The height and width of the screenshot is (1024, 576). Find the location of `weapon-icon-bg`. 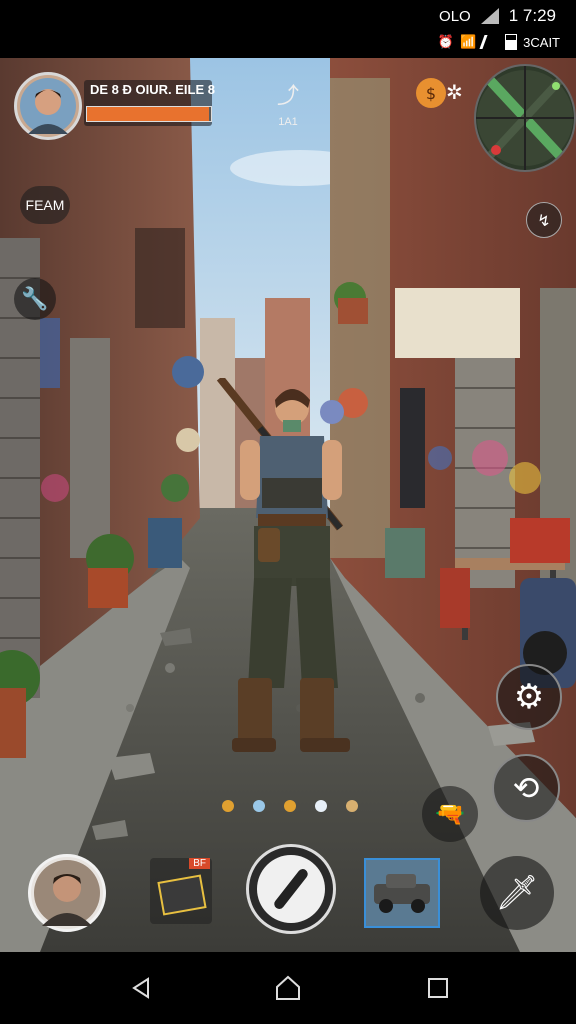

weapon-icon-bg is located at coordinates (291, 889).